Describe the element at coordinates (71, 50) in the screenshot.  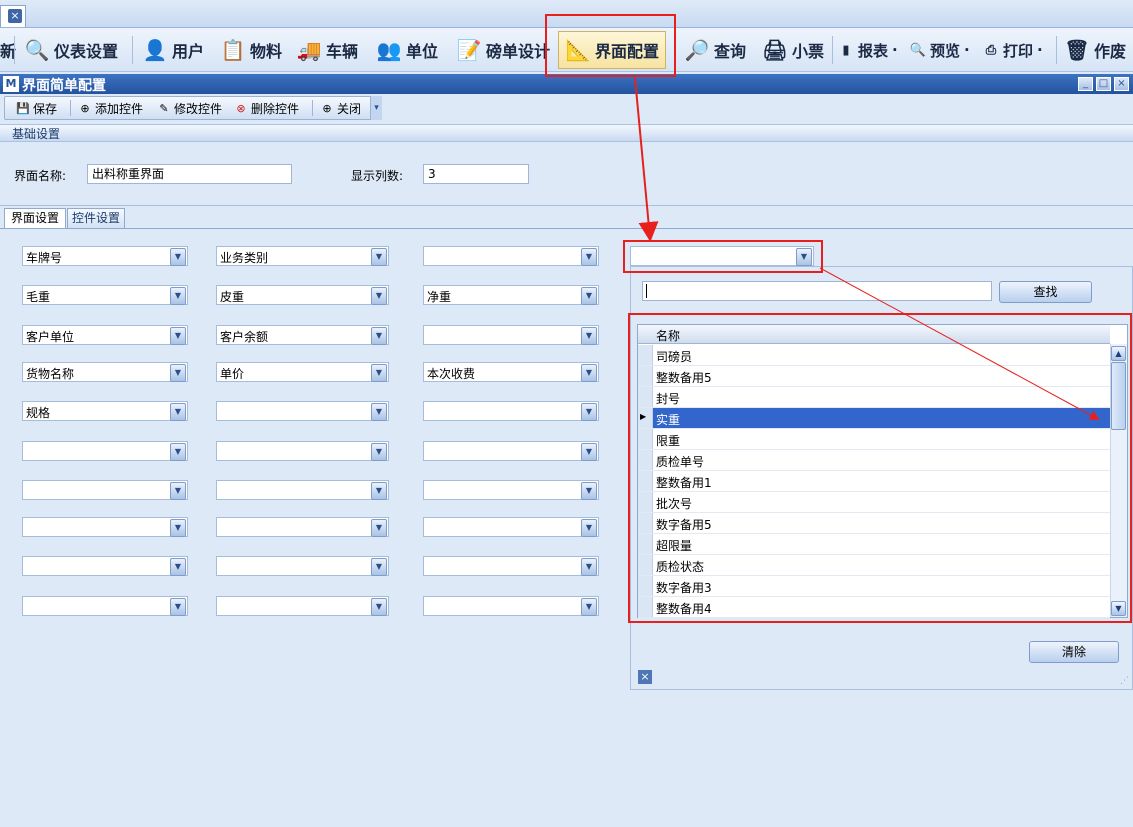
I see `toolbar-meter-settings: 🔍 仪表设置` at that location.